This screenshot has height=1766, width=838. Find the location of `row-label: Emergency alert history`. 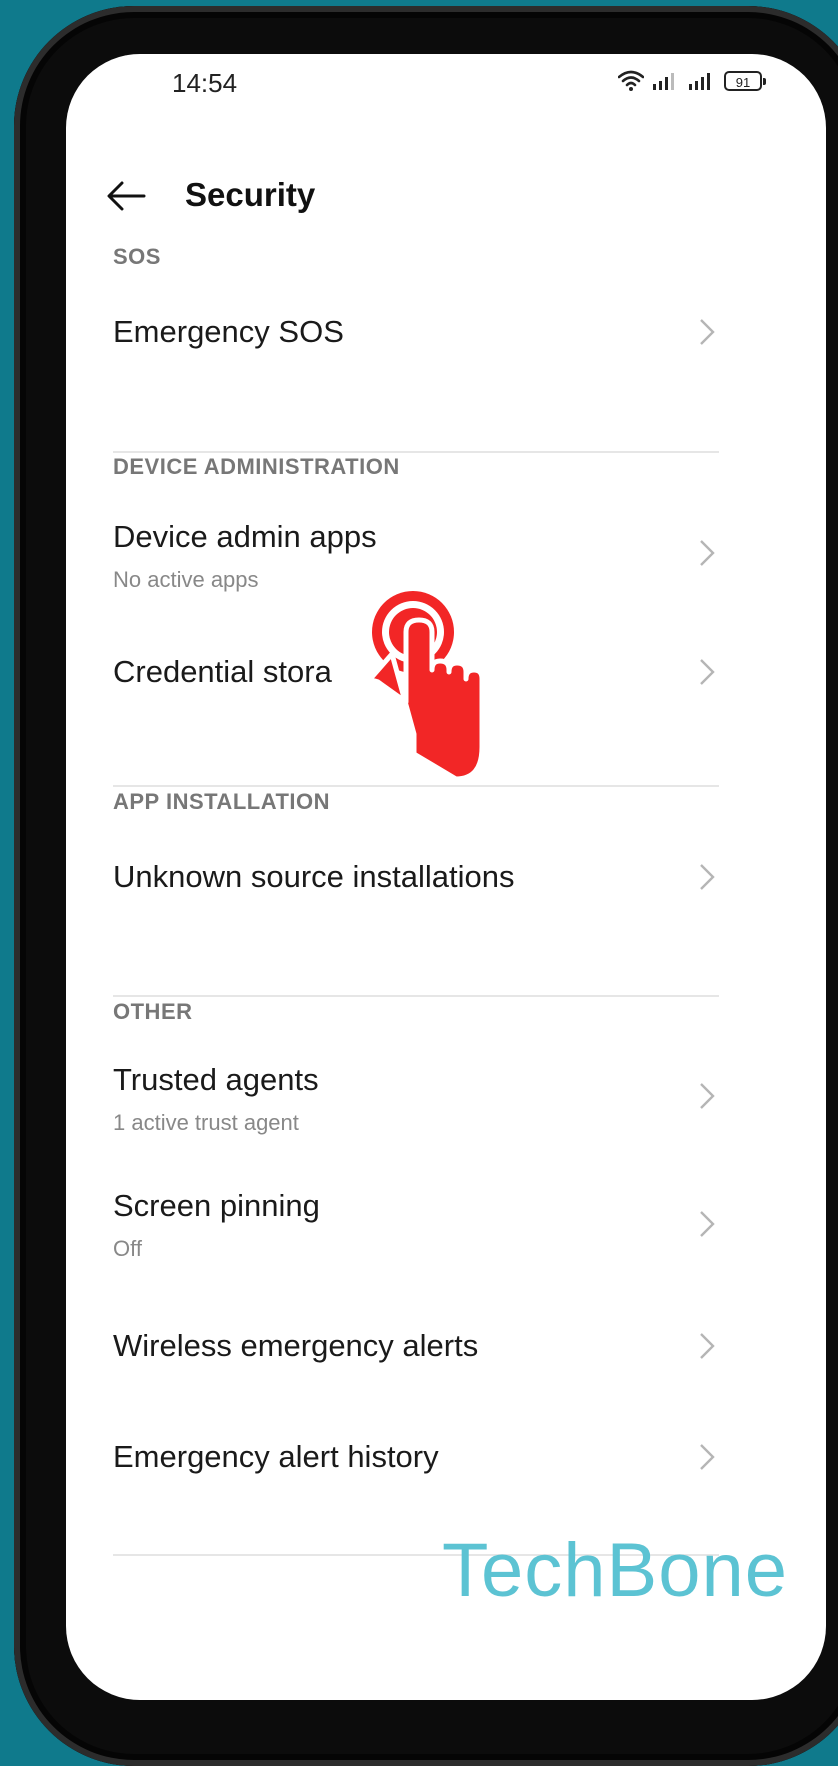

row-label: Emergency alert history is located at coordinates (276, 1456).